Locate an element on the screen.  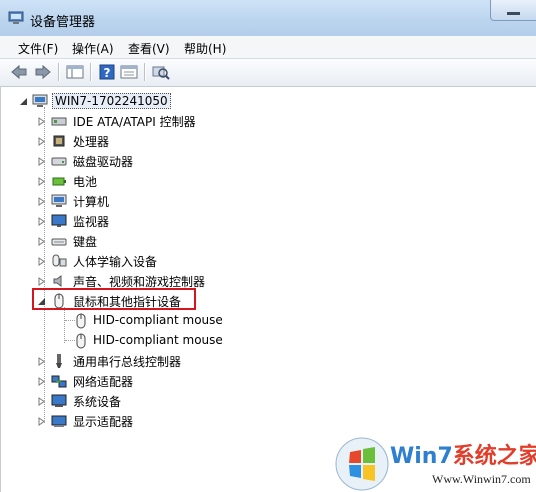
scan-hardware-icon is located at coordinates (161, 72).